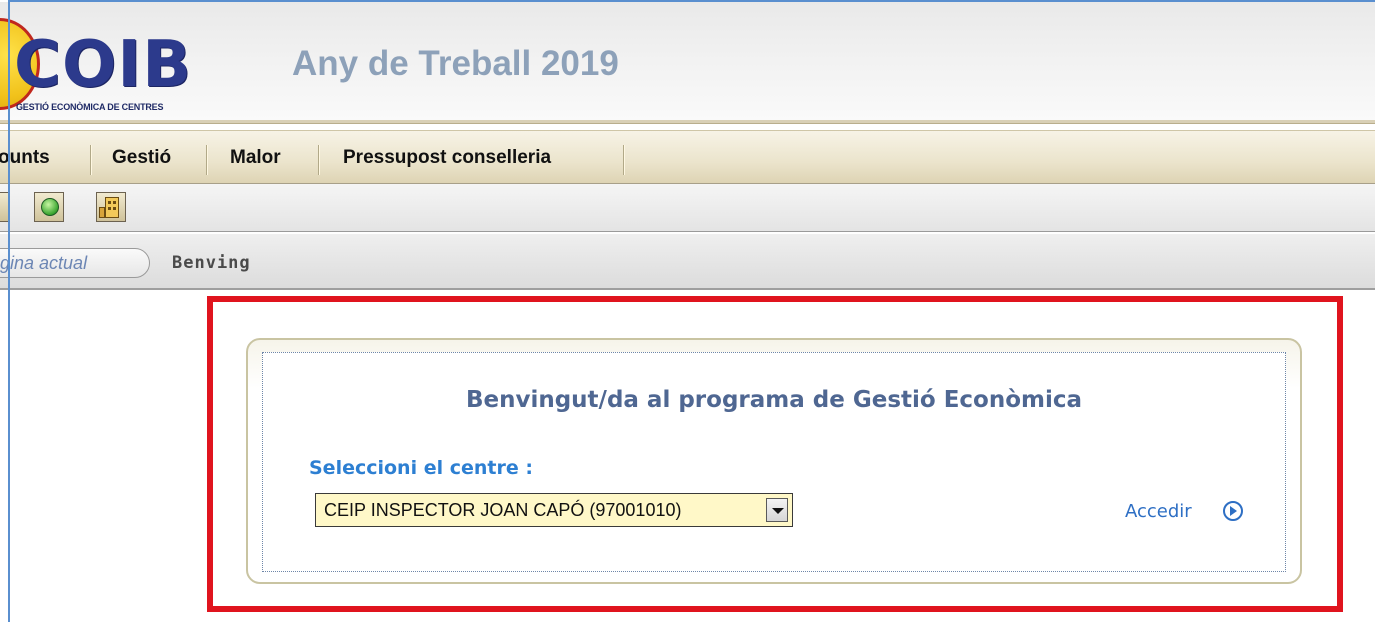 This screenshot has height=622, width=1375. I want to click on breadcrumb-page-name: Benving, so click(211, 263).